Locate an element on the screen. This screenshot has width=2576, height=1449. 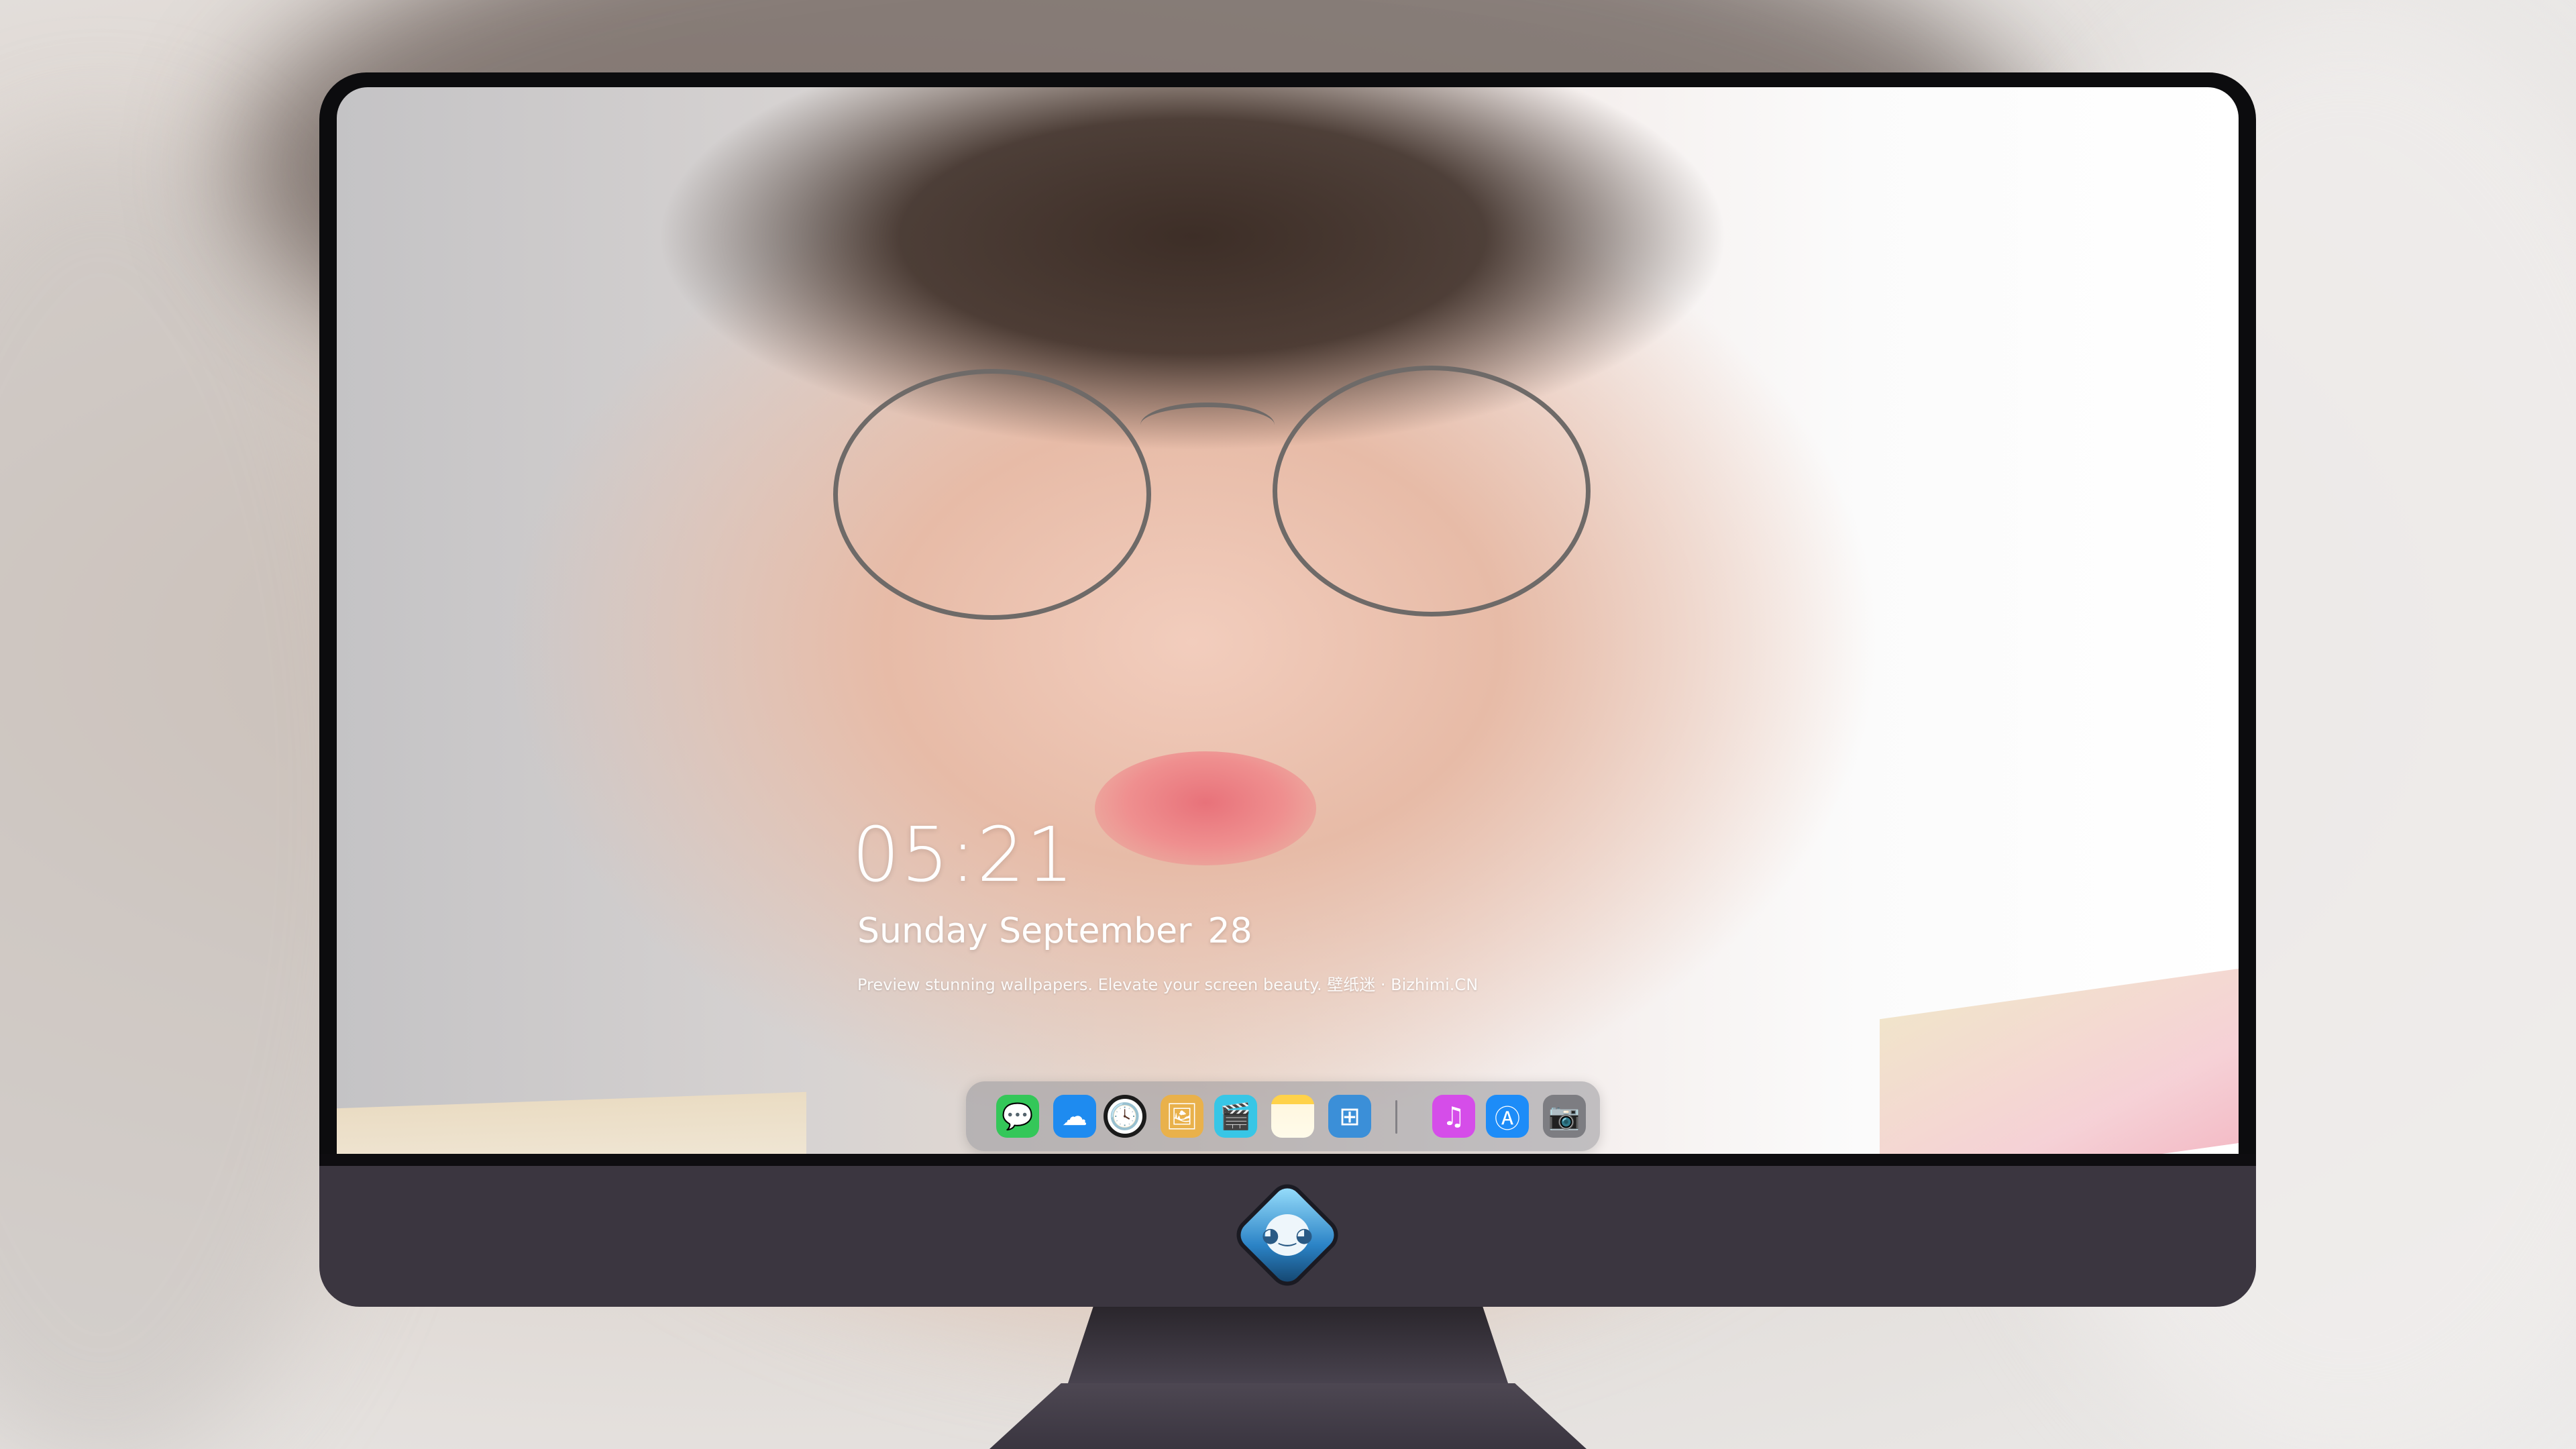
lockscreen-date: Sunday September 28 is located at coordinates (1054, 931).